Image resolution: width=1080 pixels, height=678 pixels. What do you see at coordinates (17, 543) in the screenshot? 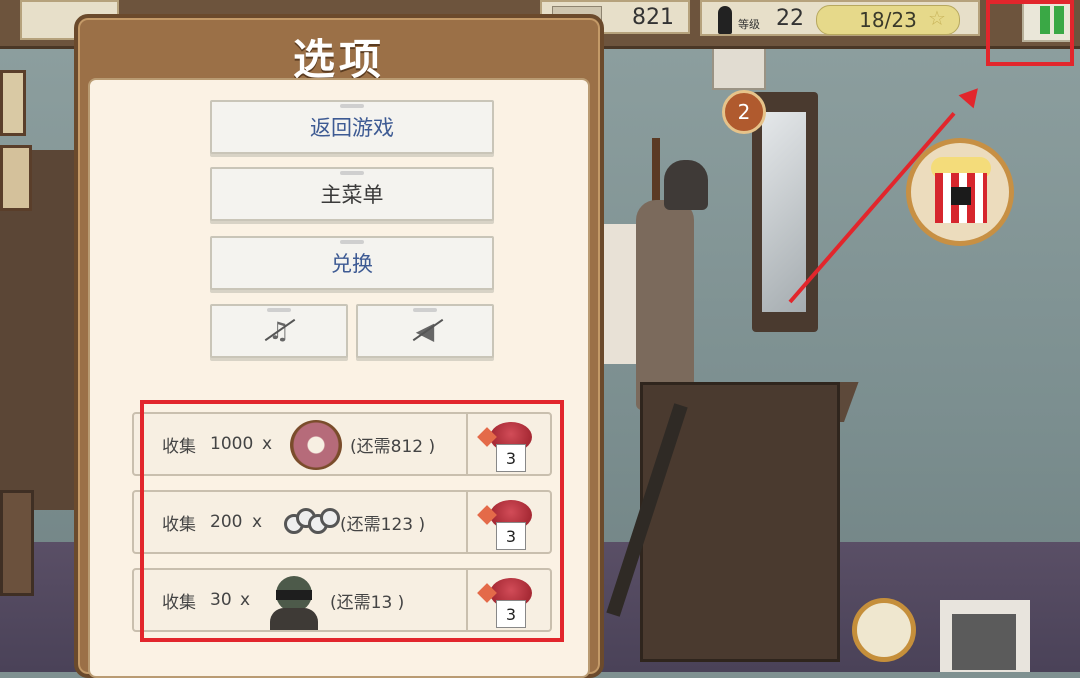
I see `left-crate` at bounding box center [17, 543].